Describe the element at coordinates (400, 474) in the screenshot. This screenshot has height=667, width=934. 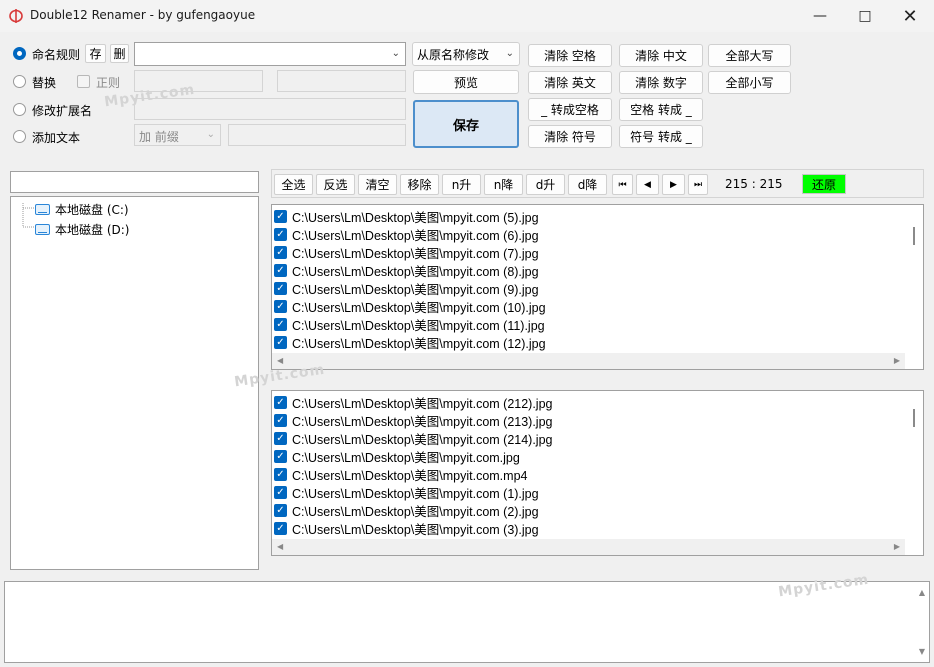
I see `list-item: ✓ C:\Users\Lm\Desktop\美图\mpyit.com.mp4` at that location.